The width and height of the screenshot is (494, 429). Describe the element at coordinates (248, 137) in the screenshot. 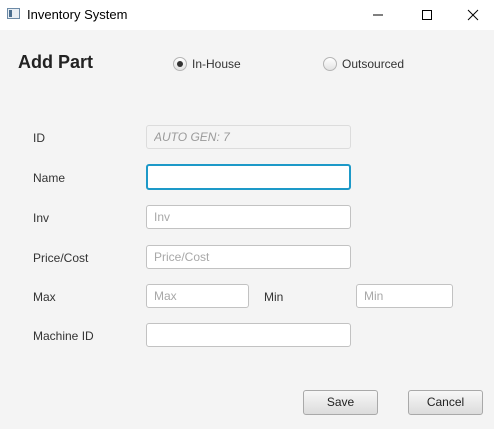

I see `id-field` at that location.